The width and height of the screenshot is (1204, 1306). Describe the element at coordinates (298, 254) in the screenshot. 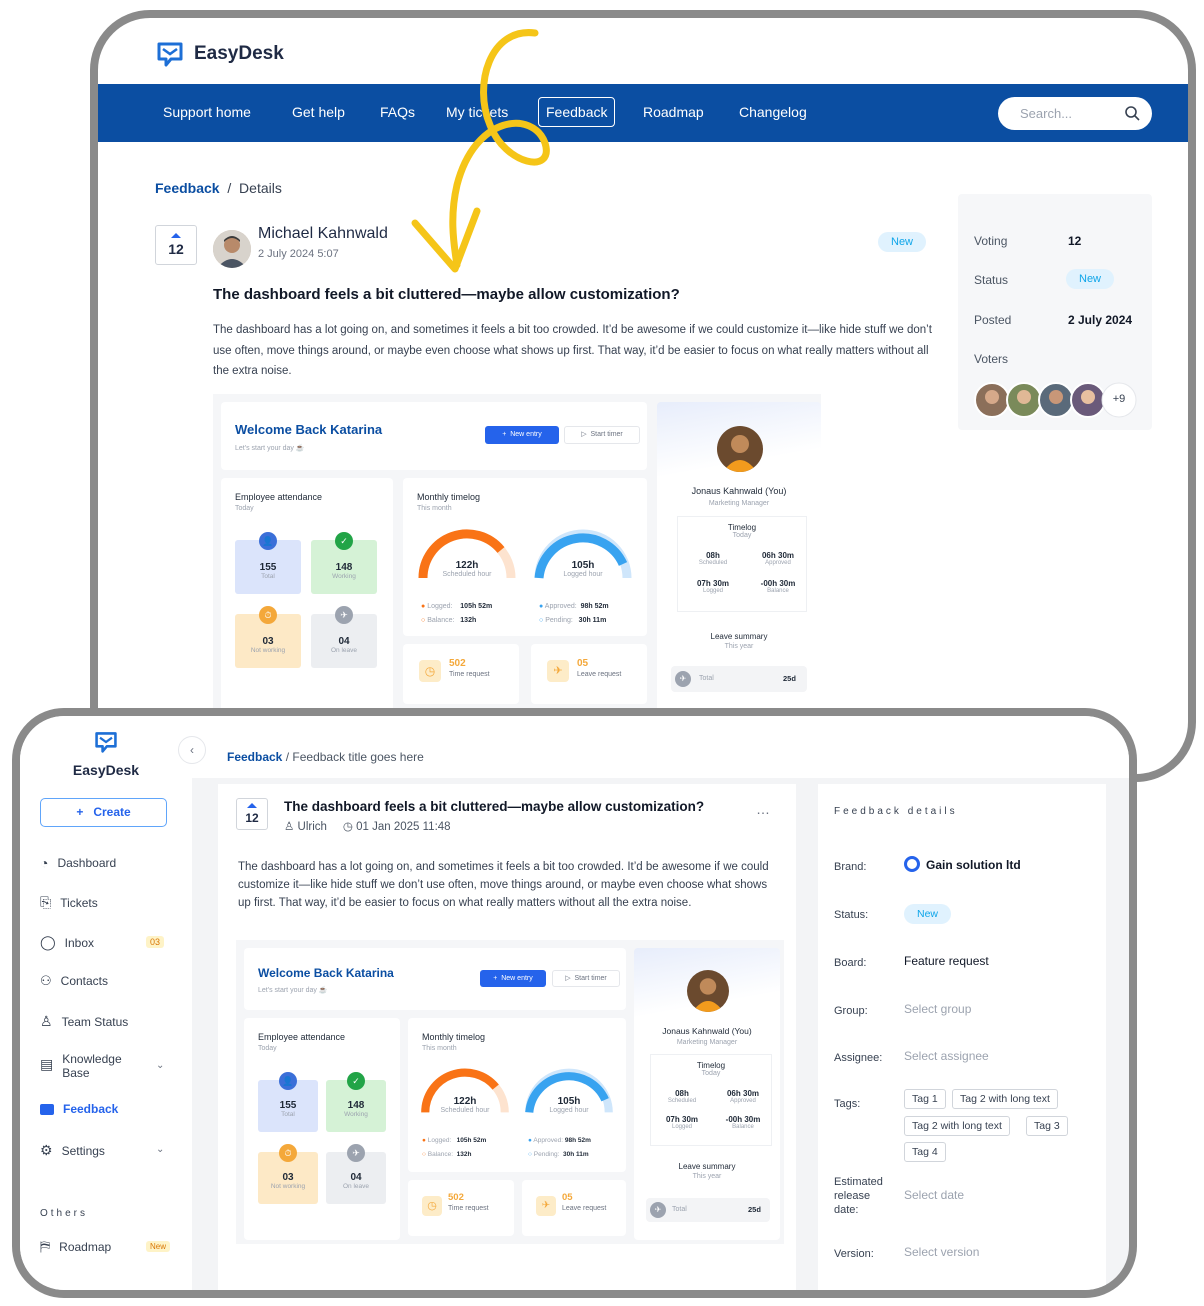

I see `post-date: 2 July 2024 5:07` at that location.